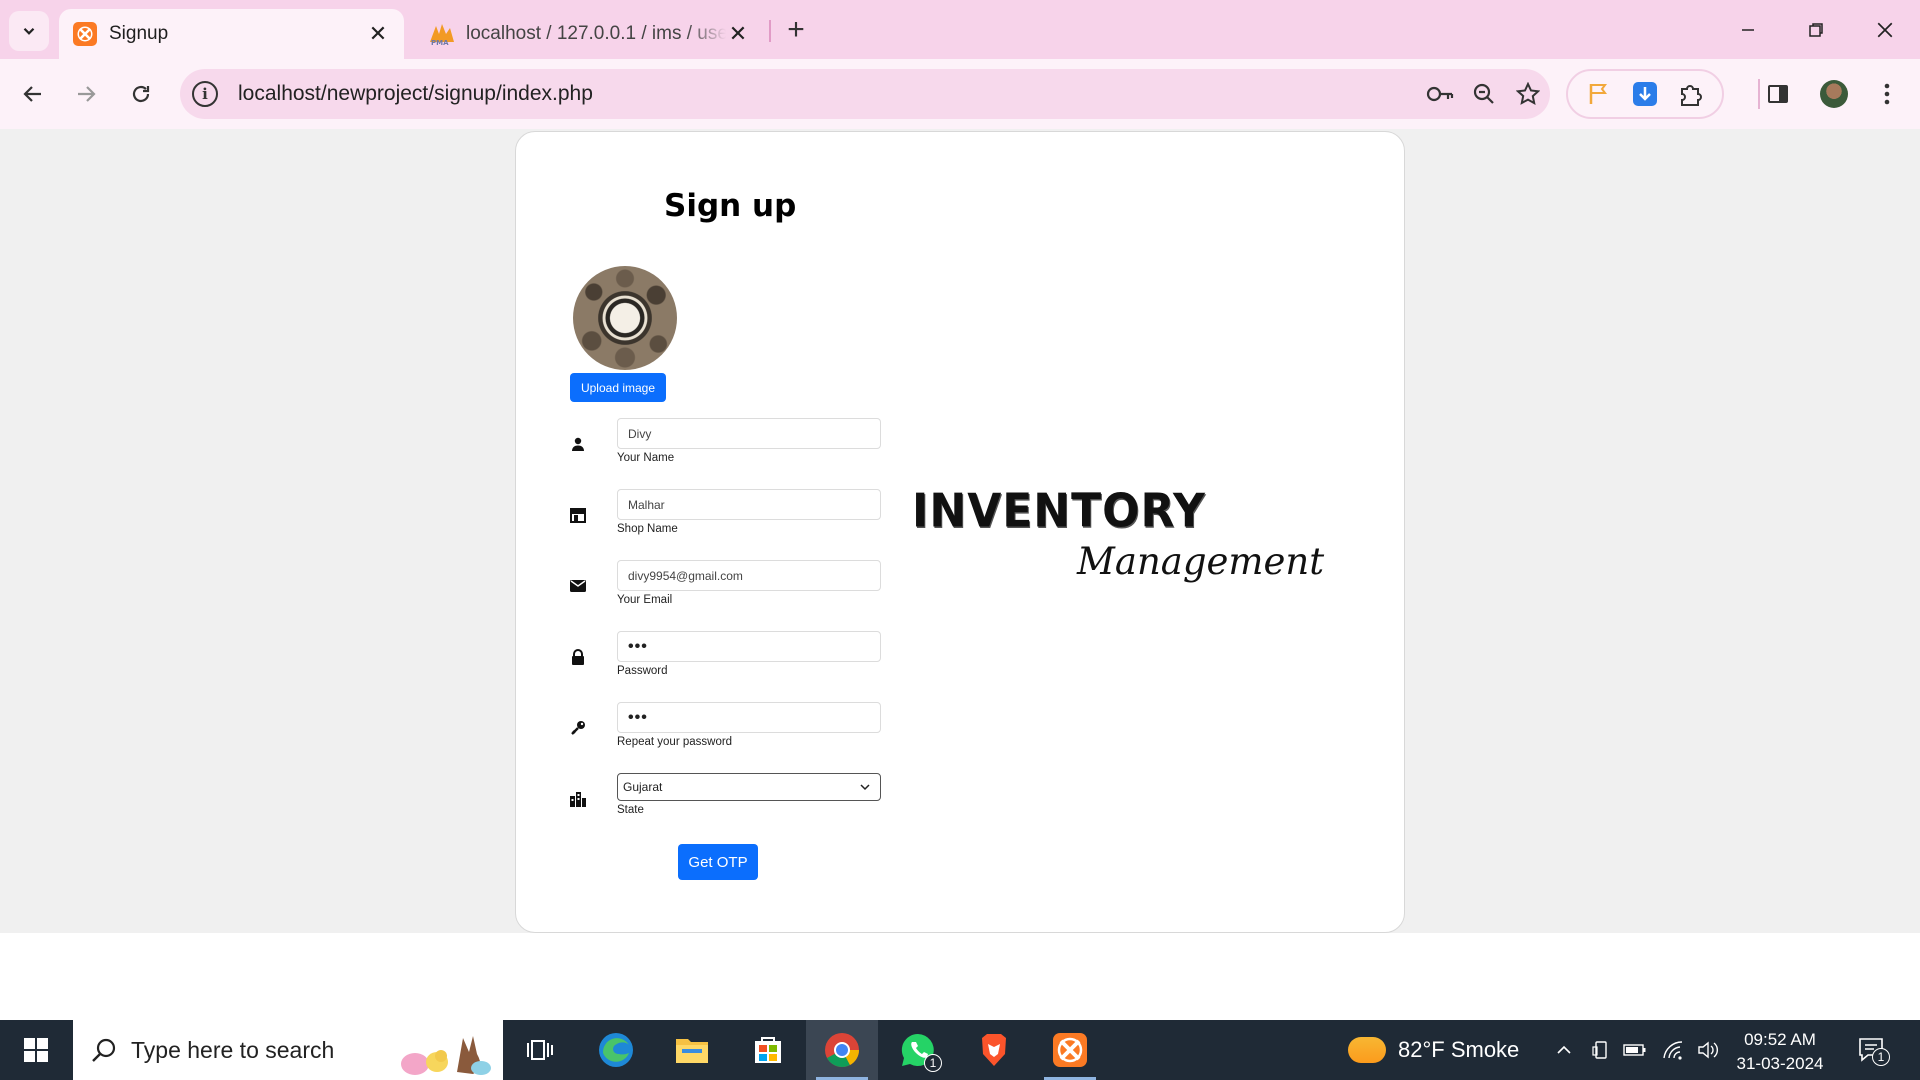 The height and width of the screenshot is (1080, 1920). I want to click on brave-app, so click(994, 1050).